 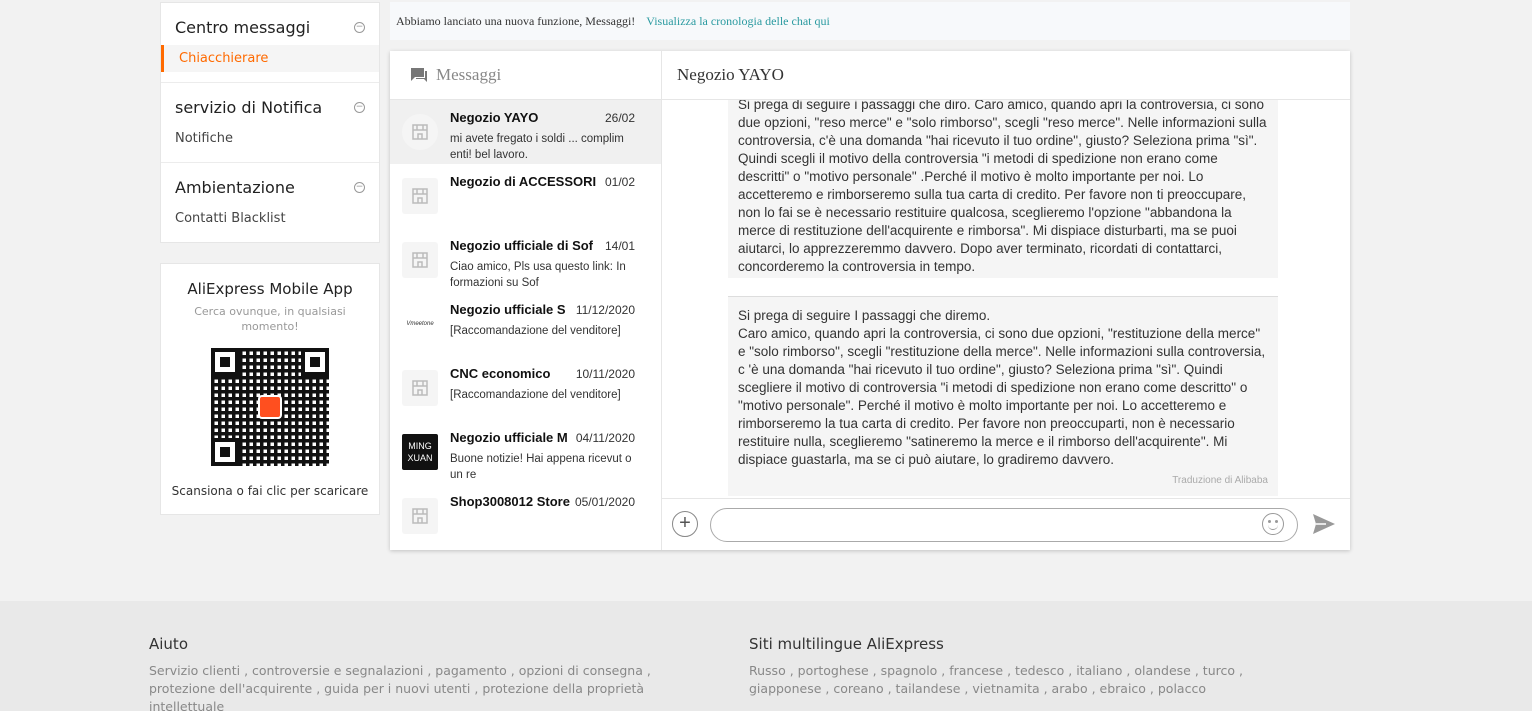 I want to click on section-header: Centro messaggi −, so click(x=270, y=24).